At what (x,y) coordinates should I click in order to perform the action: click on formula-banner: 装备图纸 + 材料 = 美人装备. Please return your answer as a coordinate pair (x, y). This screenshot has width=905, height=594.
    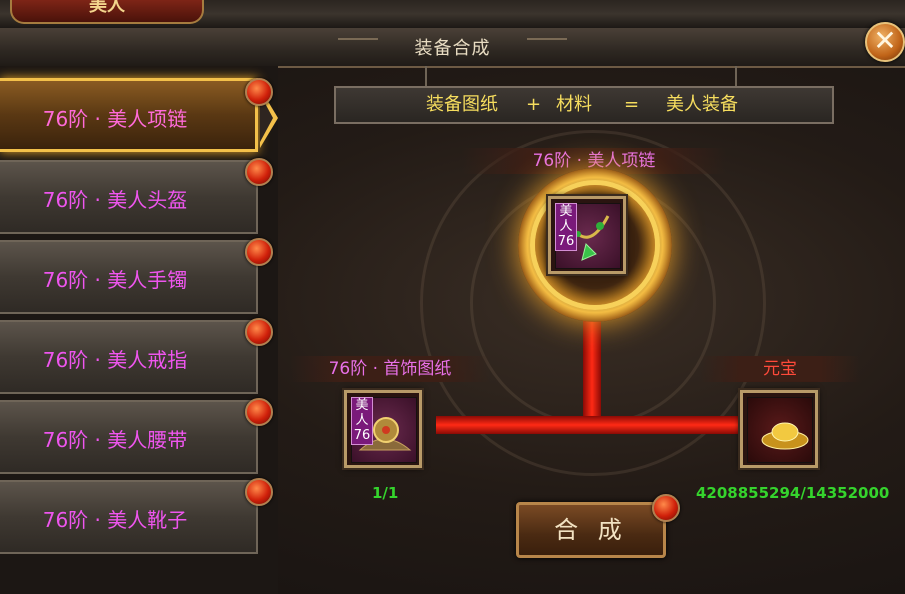
    Looking at the image, I should click on (584, 105).